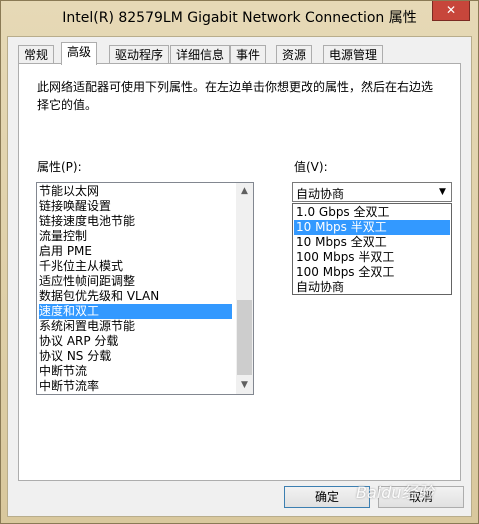 The width and height of the screenshot is (479, 524). Describe the element at coordinates (372, 272) in the screenshot. I see `dropdown-option: 100 Mbps 全双工` at that location.